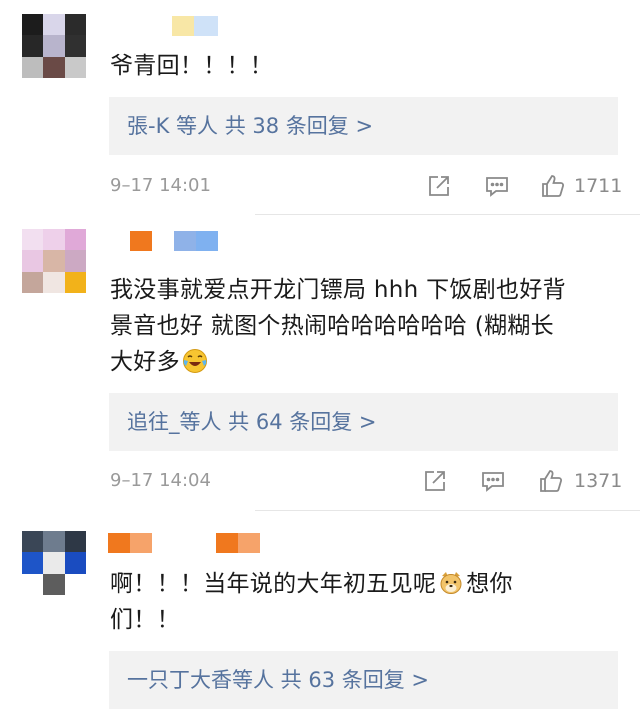 Image resolution: width=640 pixels, height=709 pixels. I want to click on comment-text-fragment: 啊！！！当年说的大年初五见呢, so click(273, 584).